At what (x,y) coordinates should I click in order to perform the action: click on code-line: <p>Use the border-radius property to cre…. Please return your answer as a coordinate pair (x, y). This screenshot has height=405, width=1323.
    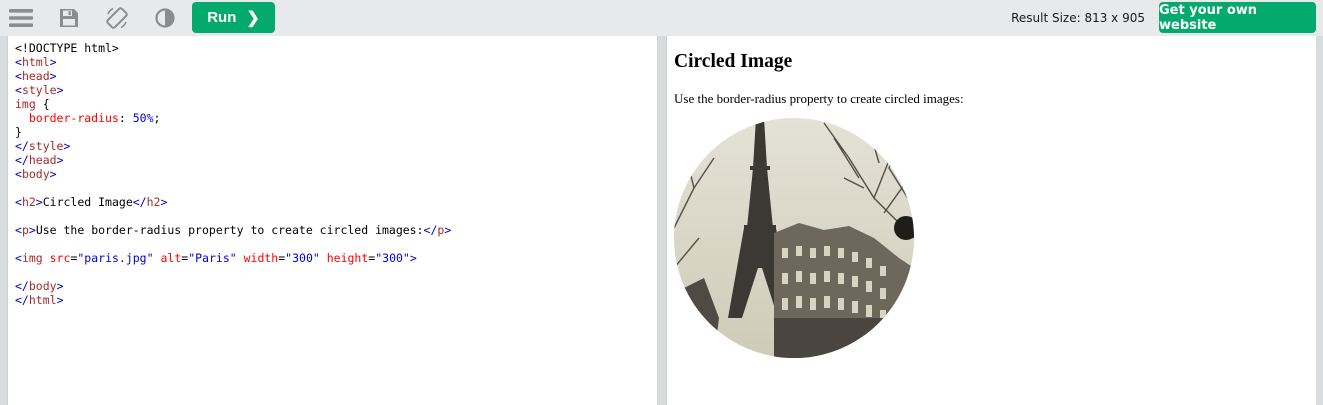
    Looking at the image, I should click on (336, 230).